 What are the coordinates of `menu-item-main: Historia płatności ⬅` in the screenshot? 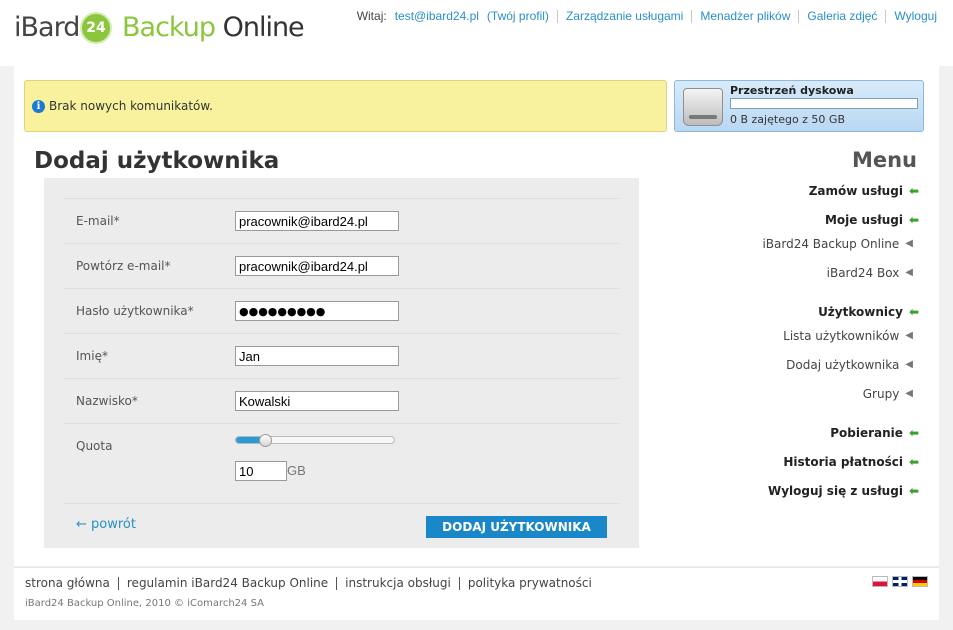 It's located at (851, 462).